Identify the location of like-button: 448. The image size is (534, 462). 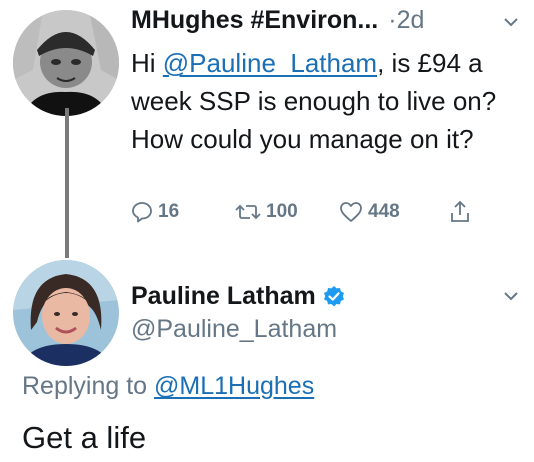
(394, 212).